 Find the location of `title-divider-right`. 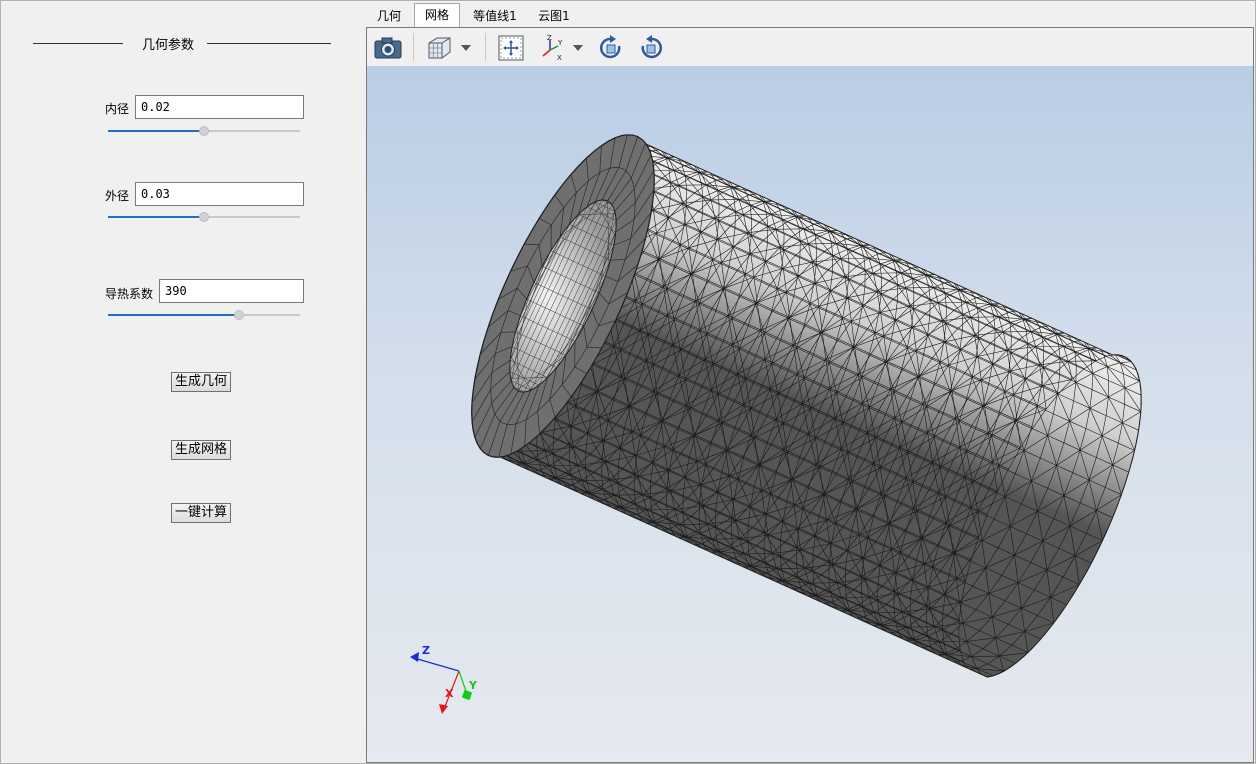

title-divider-right is located at coordinates (269, 43).